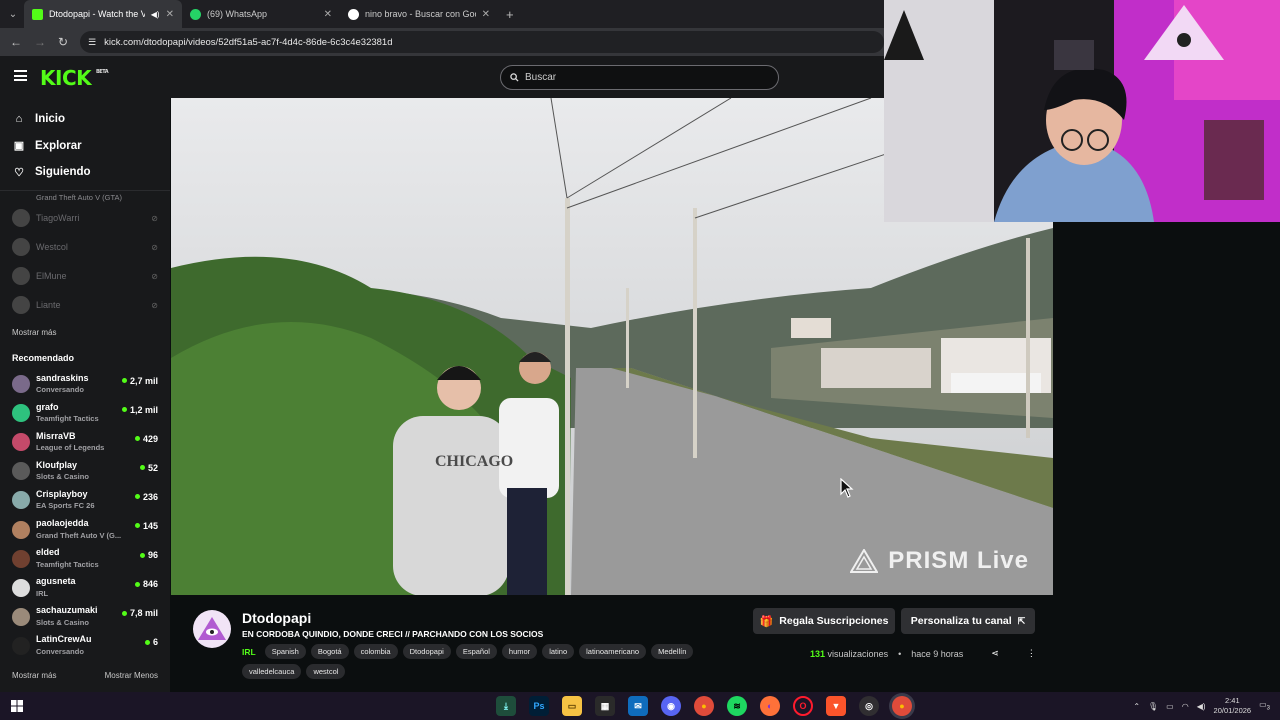  Describe the element at coordinates (639, 77) in the screenshot. I see `search-input: Buscar` at that location.